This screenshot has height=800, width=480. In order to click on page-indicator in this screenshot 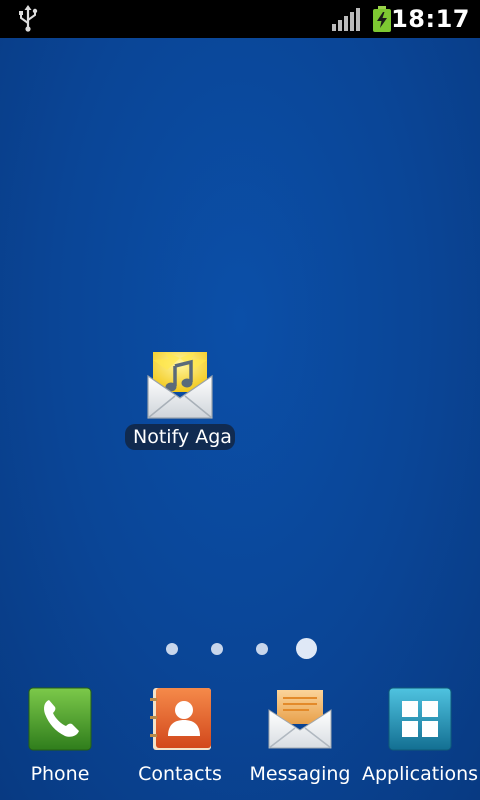, I will do `click(240, 649)`.